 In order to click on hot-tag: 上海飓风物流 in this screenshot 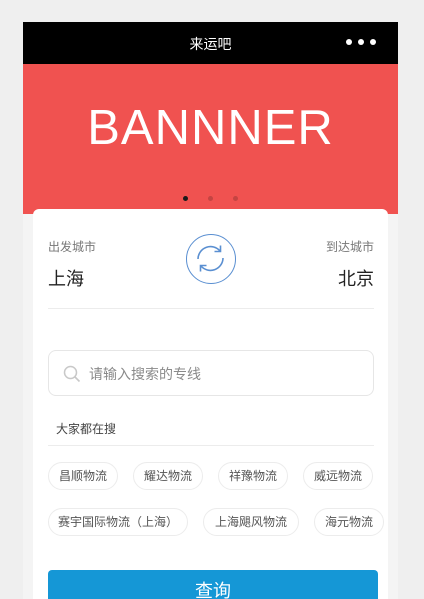, I will do `click(251, 522)`.